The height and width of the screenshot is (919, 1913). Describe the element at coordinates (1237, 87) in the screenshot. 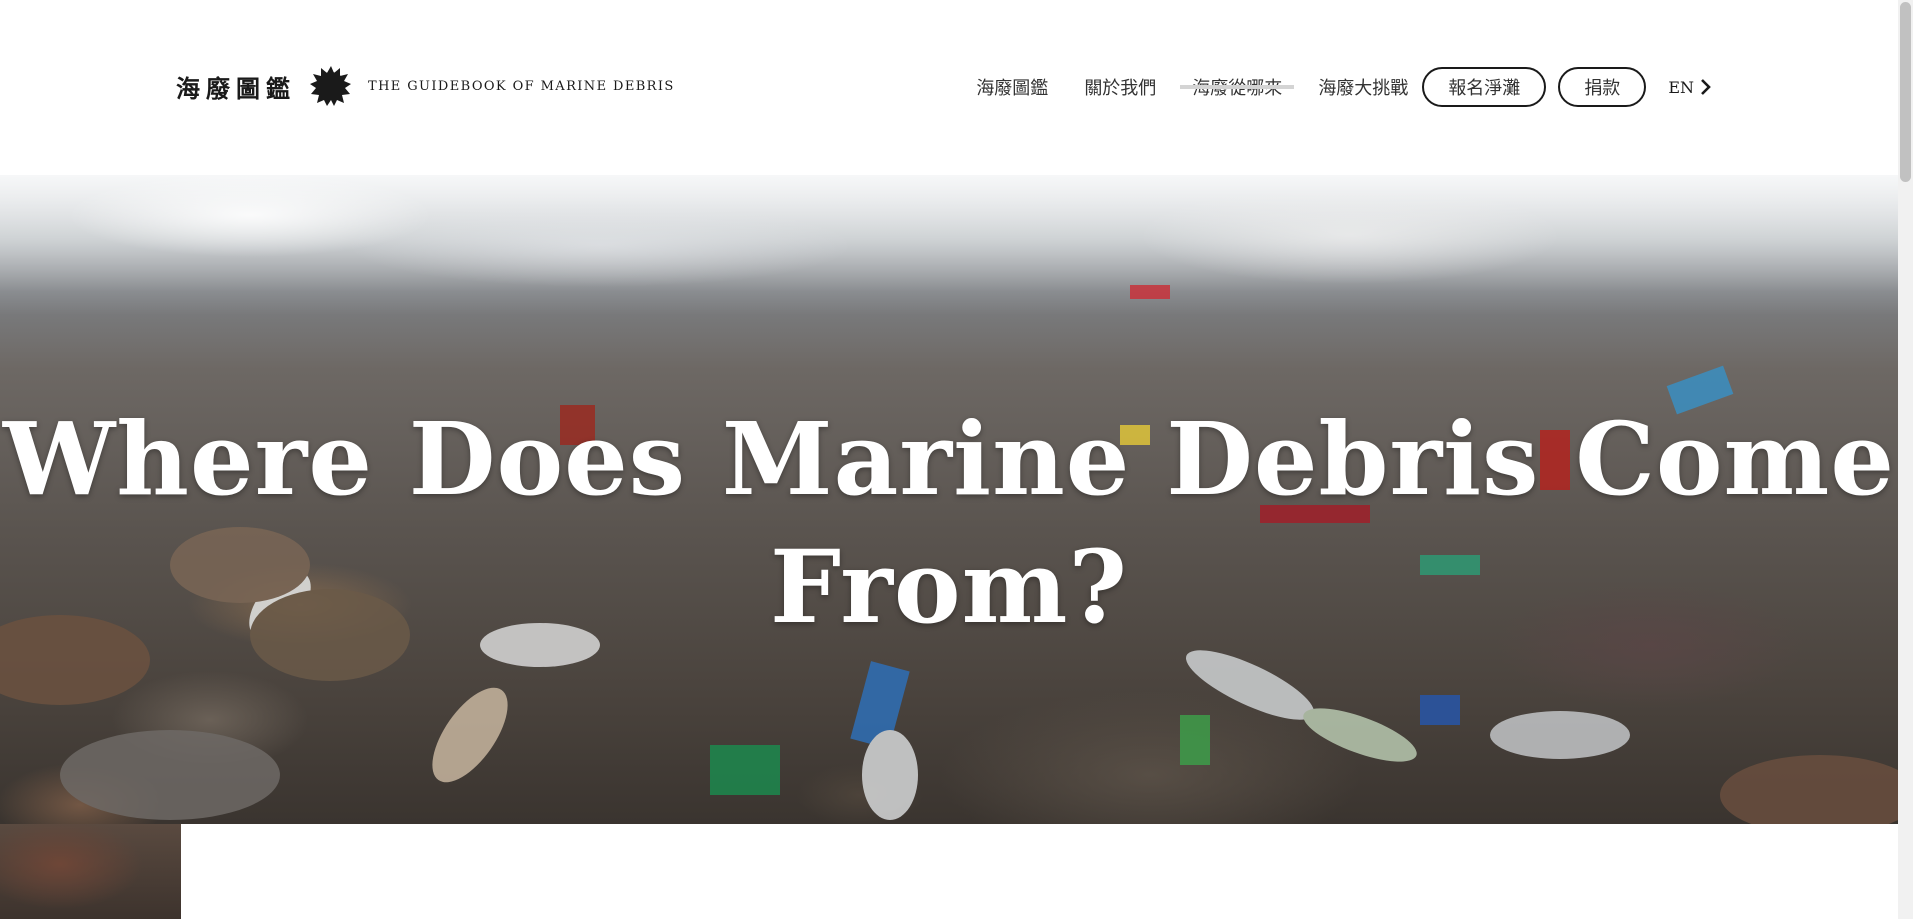

I see `nav-item-origin: 海廢從哪來` at that location.